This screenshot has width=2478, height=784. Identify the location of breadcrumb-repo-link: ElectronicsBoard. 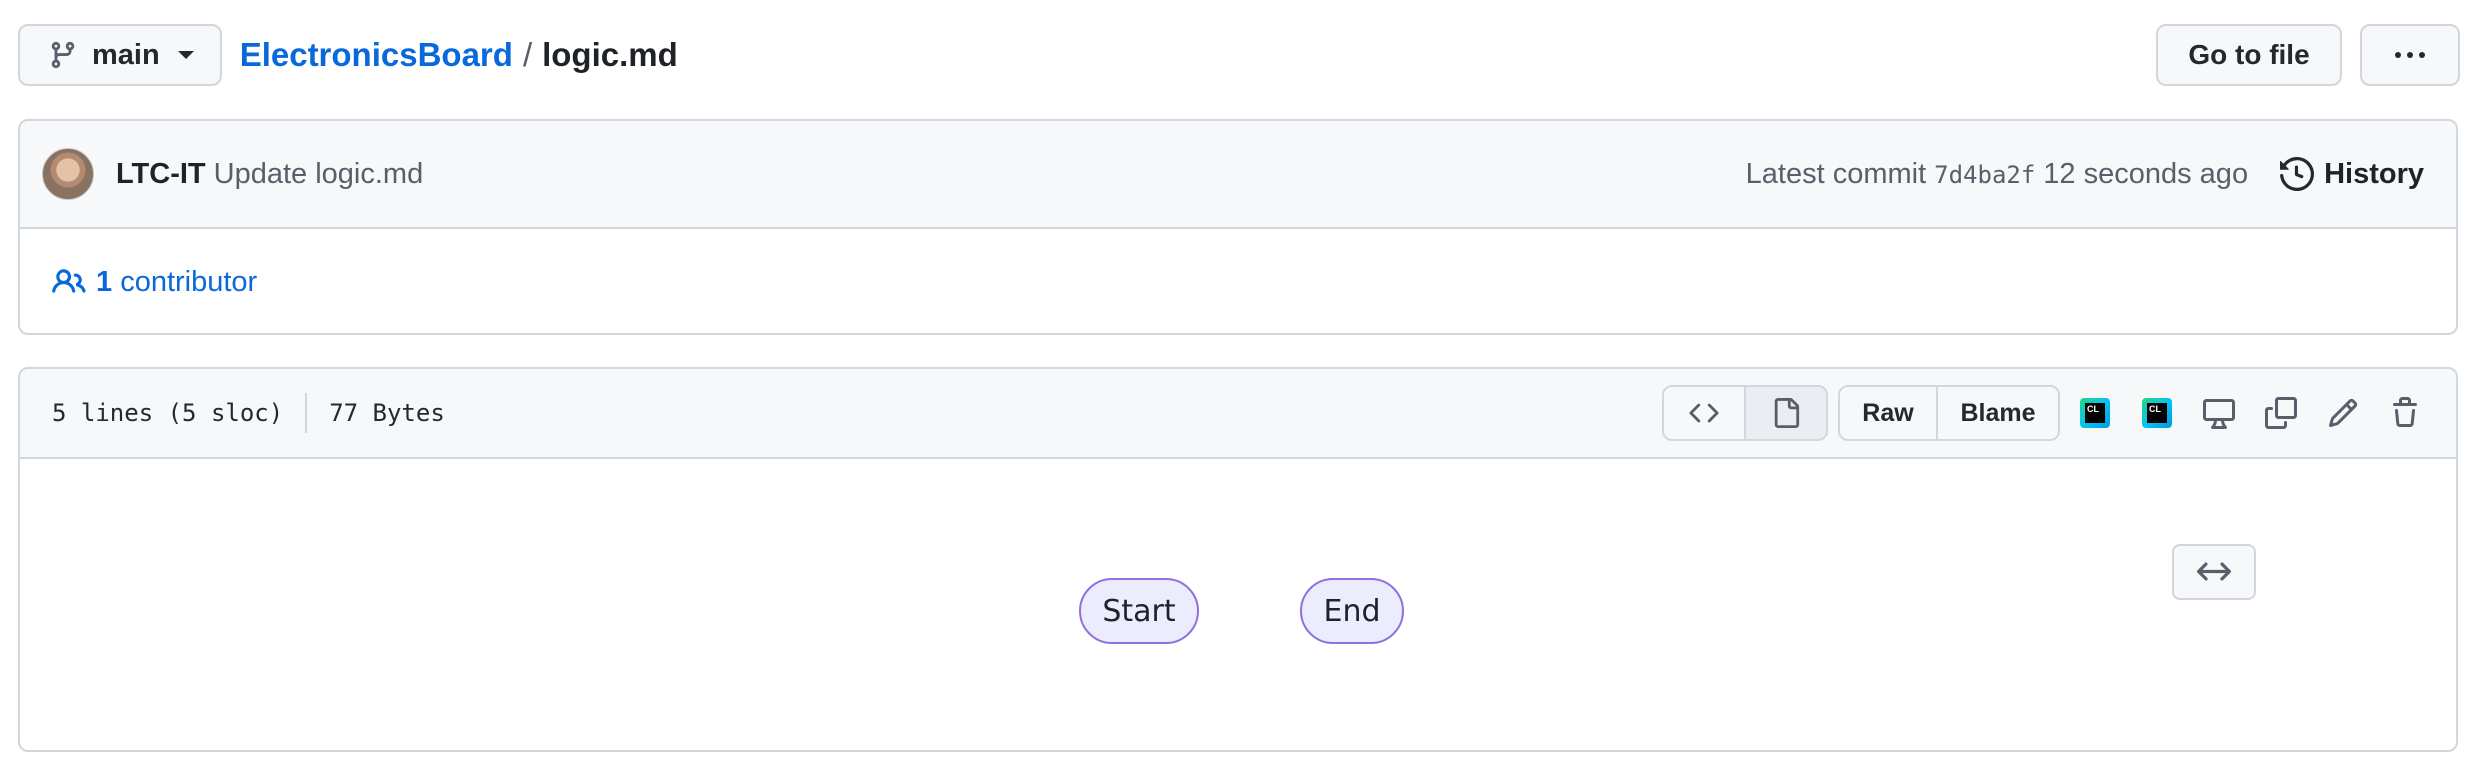
(376, 55).